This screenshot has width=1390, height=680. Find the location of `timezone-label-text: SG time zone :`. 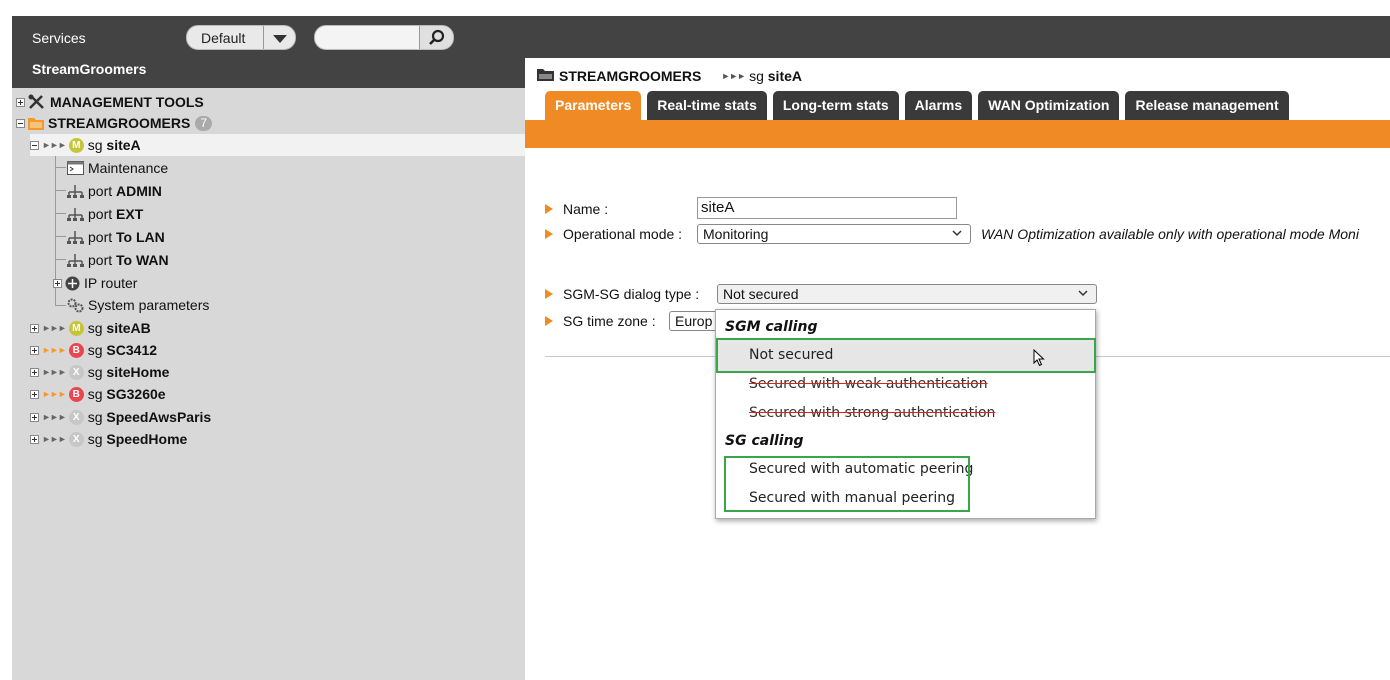

timezone-label-text: SG time zone : is located at coordinates (609, 321).